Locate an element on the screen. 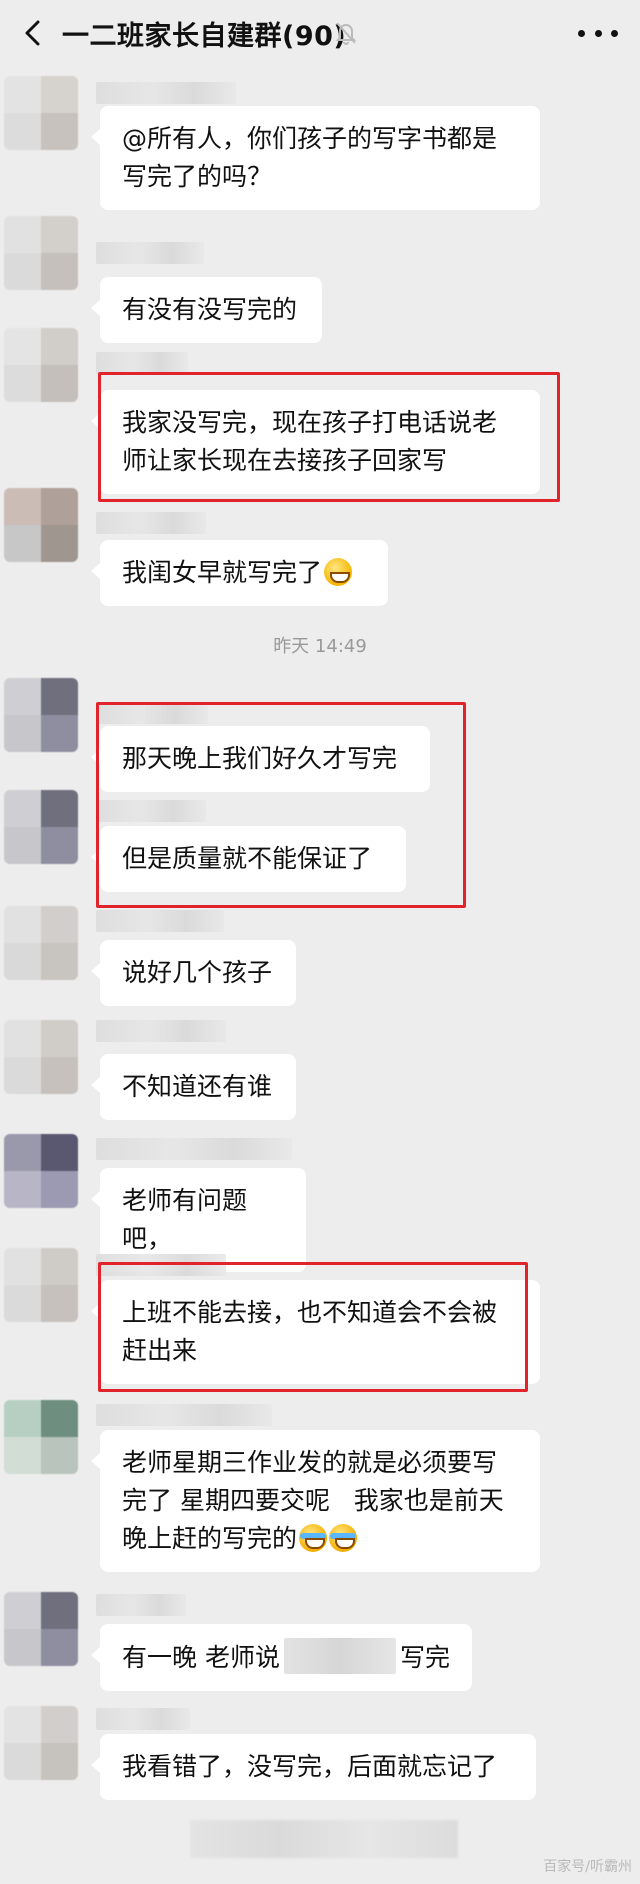 This screenshot has width=640, height=1884. message-bubble: 有一晚 老师说 写完 is located at coordinates (281, 1657).